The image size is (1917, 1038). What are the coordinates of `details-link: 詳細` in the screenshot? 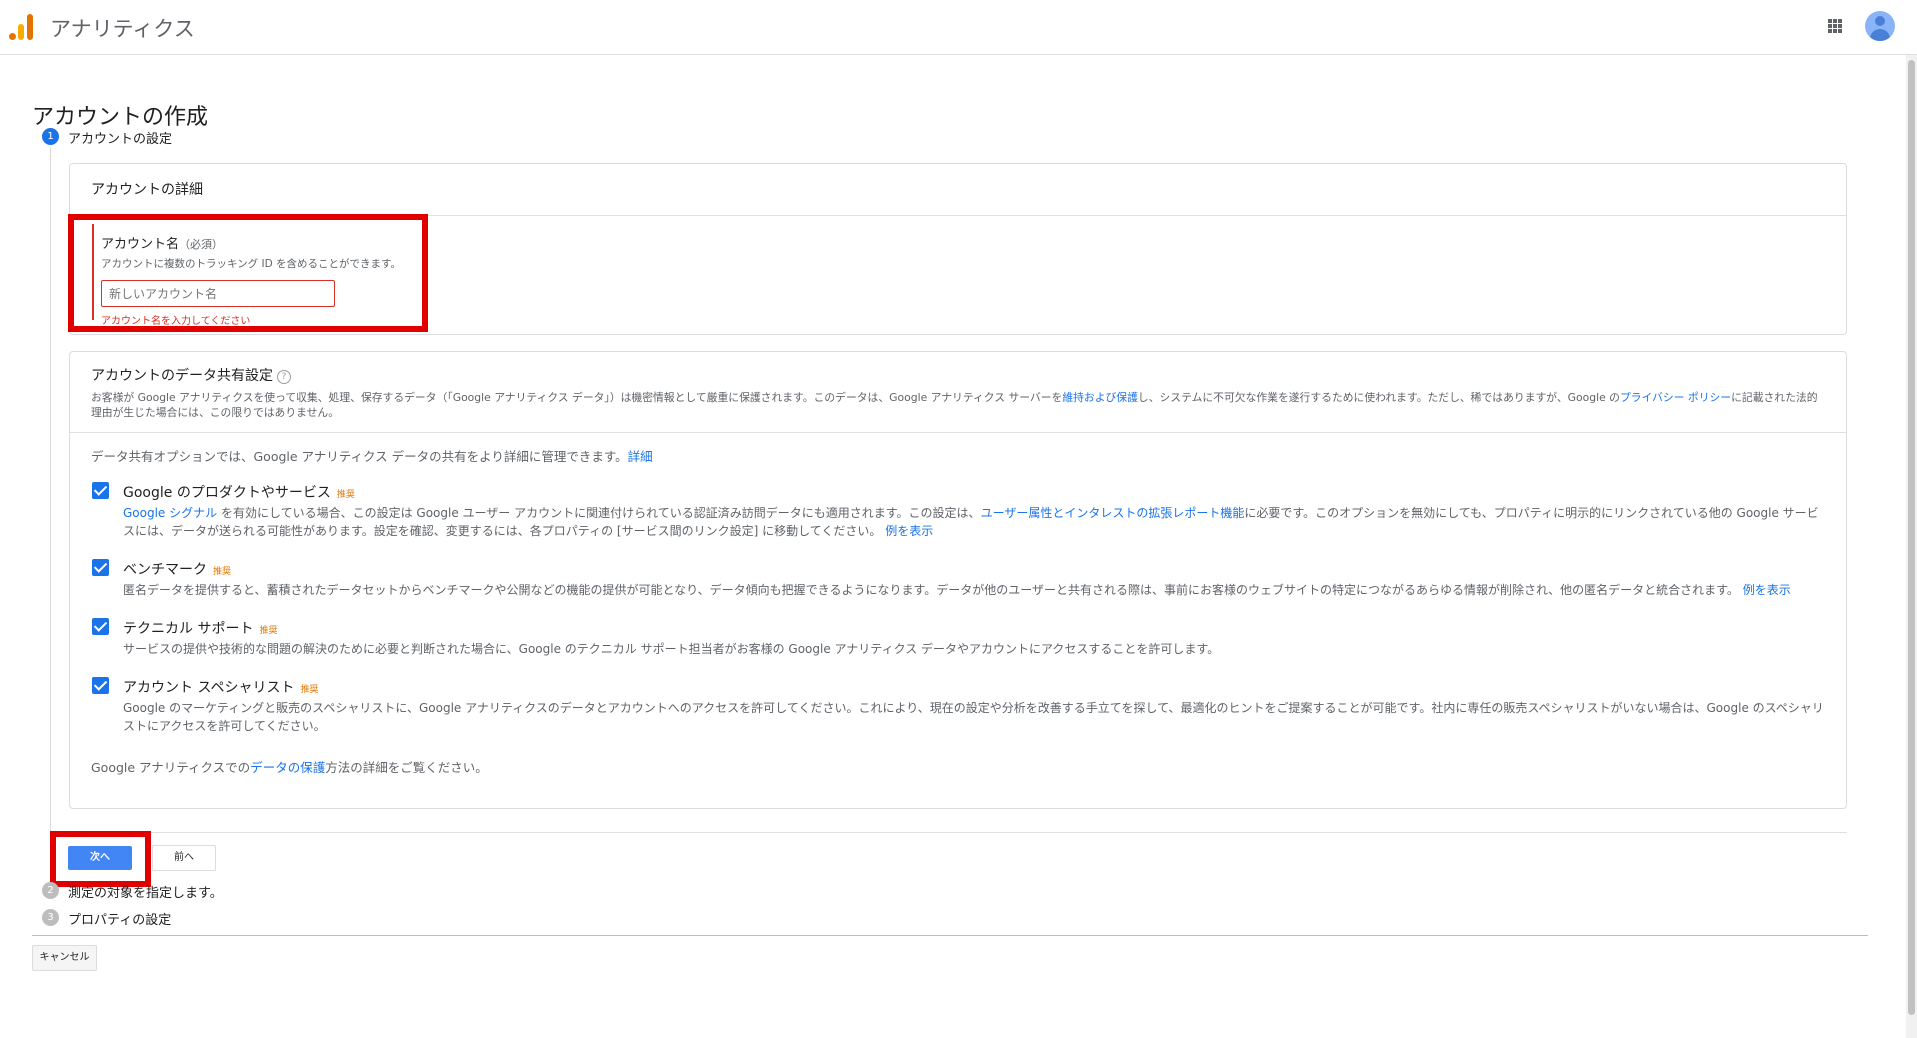 It's located at (640, 456).